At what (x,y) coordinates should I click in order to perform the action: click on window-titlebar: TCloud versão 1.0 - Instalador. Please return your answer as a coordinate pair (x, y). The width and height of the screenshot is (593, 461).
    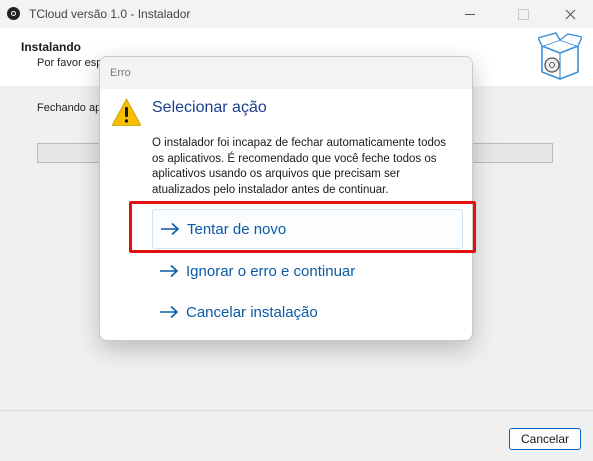
    Looking at the image, I should click on (296, 14).